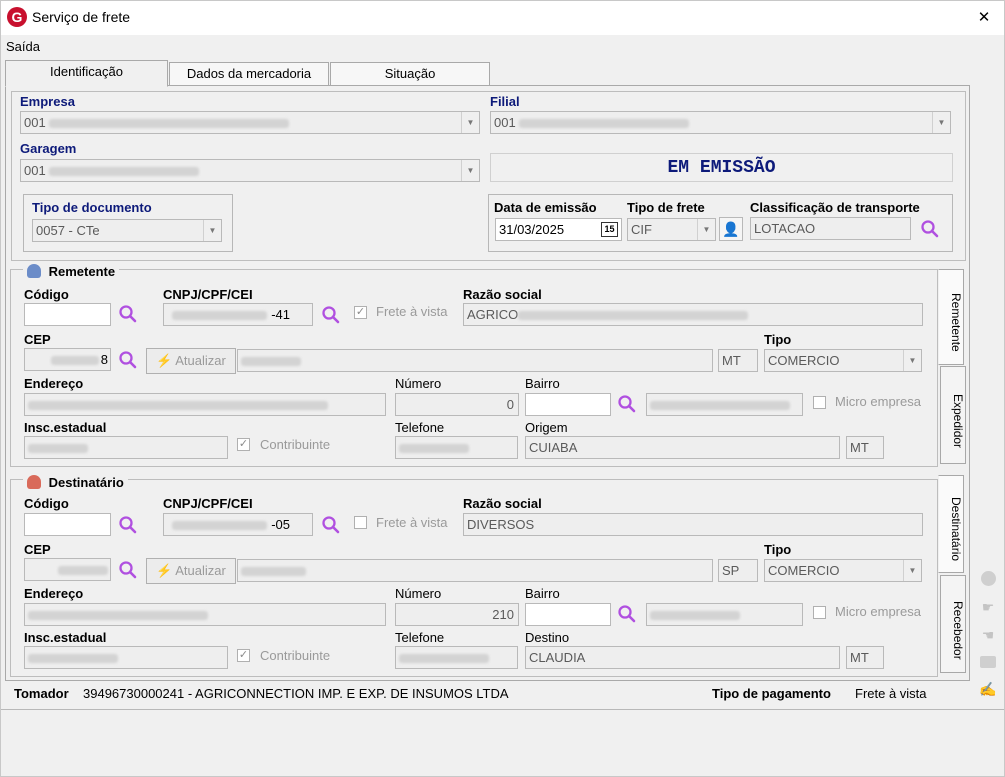 Image resolution: width=1005 pixels, height=777 pixels. Describe the element at coordinates (671, 229) in the screenshot. I see `tipo-frete-select: CIF ▼` at that location.